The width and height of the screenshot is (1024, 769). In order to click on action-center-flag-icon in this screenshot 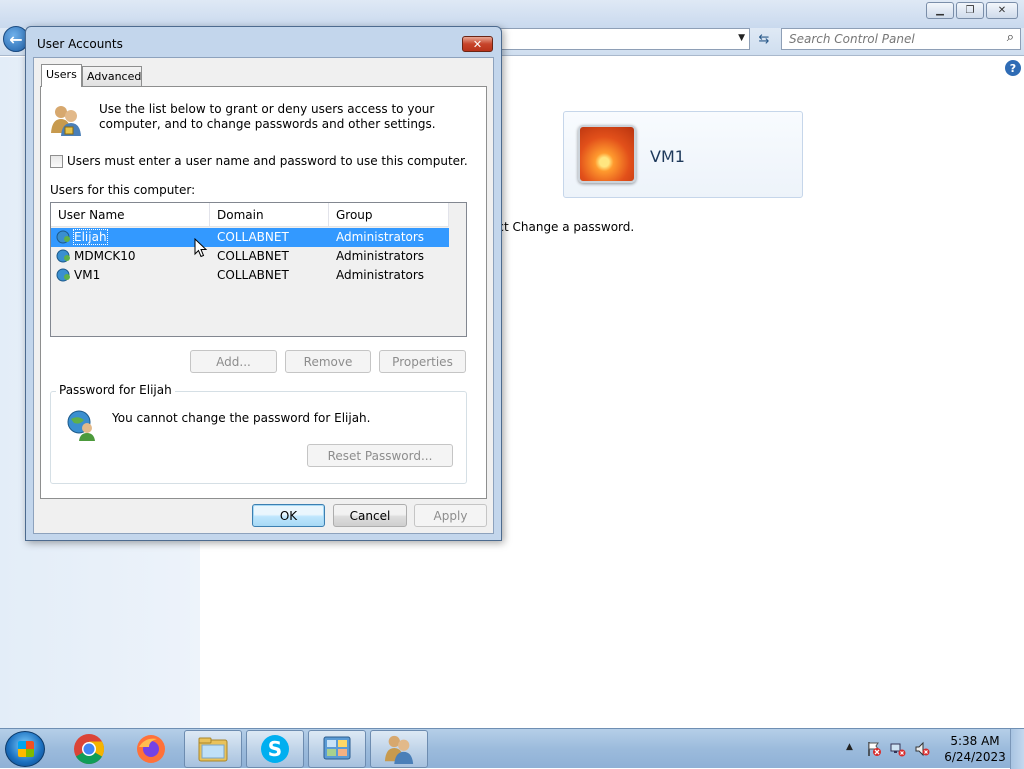, I will do `click(874, 749)`.